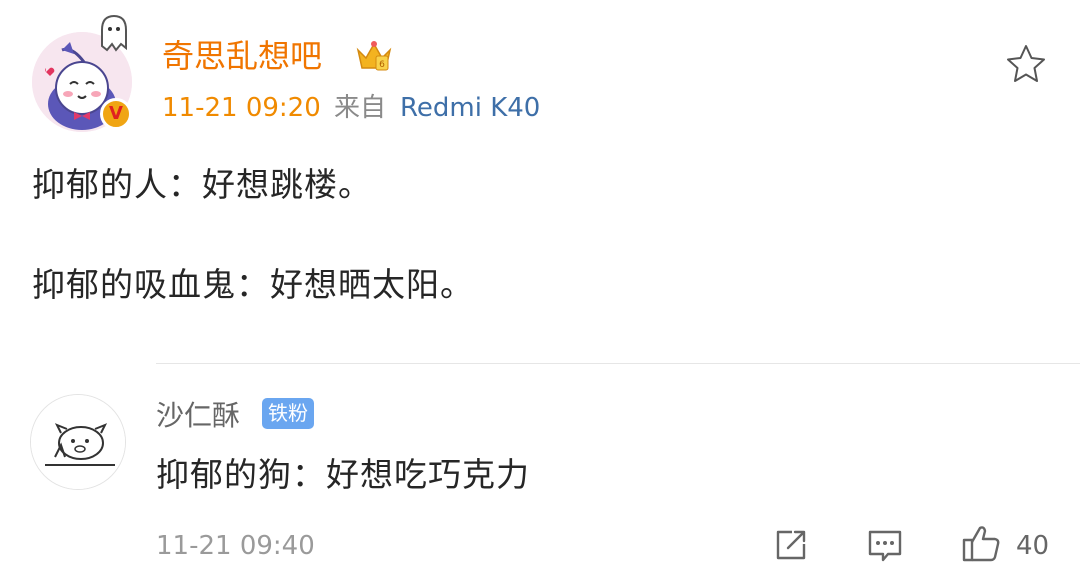  I want to click on post-timestamp: 11-21 09:20, so click(241, 108).